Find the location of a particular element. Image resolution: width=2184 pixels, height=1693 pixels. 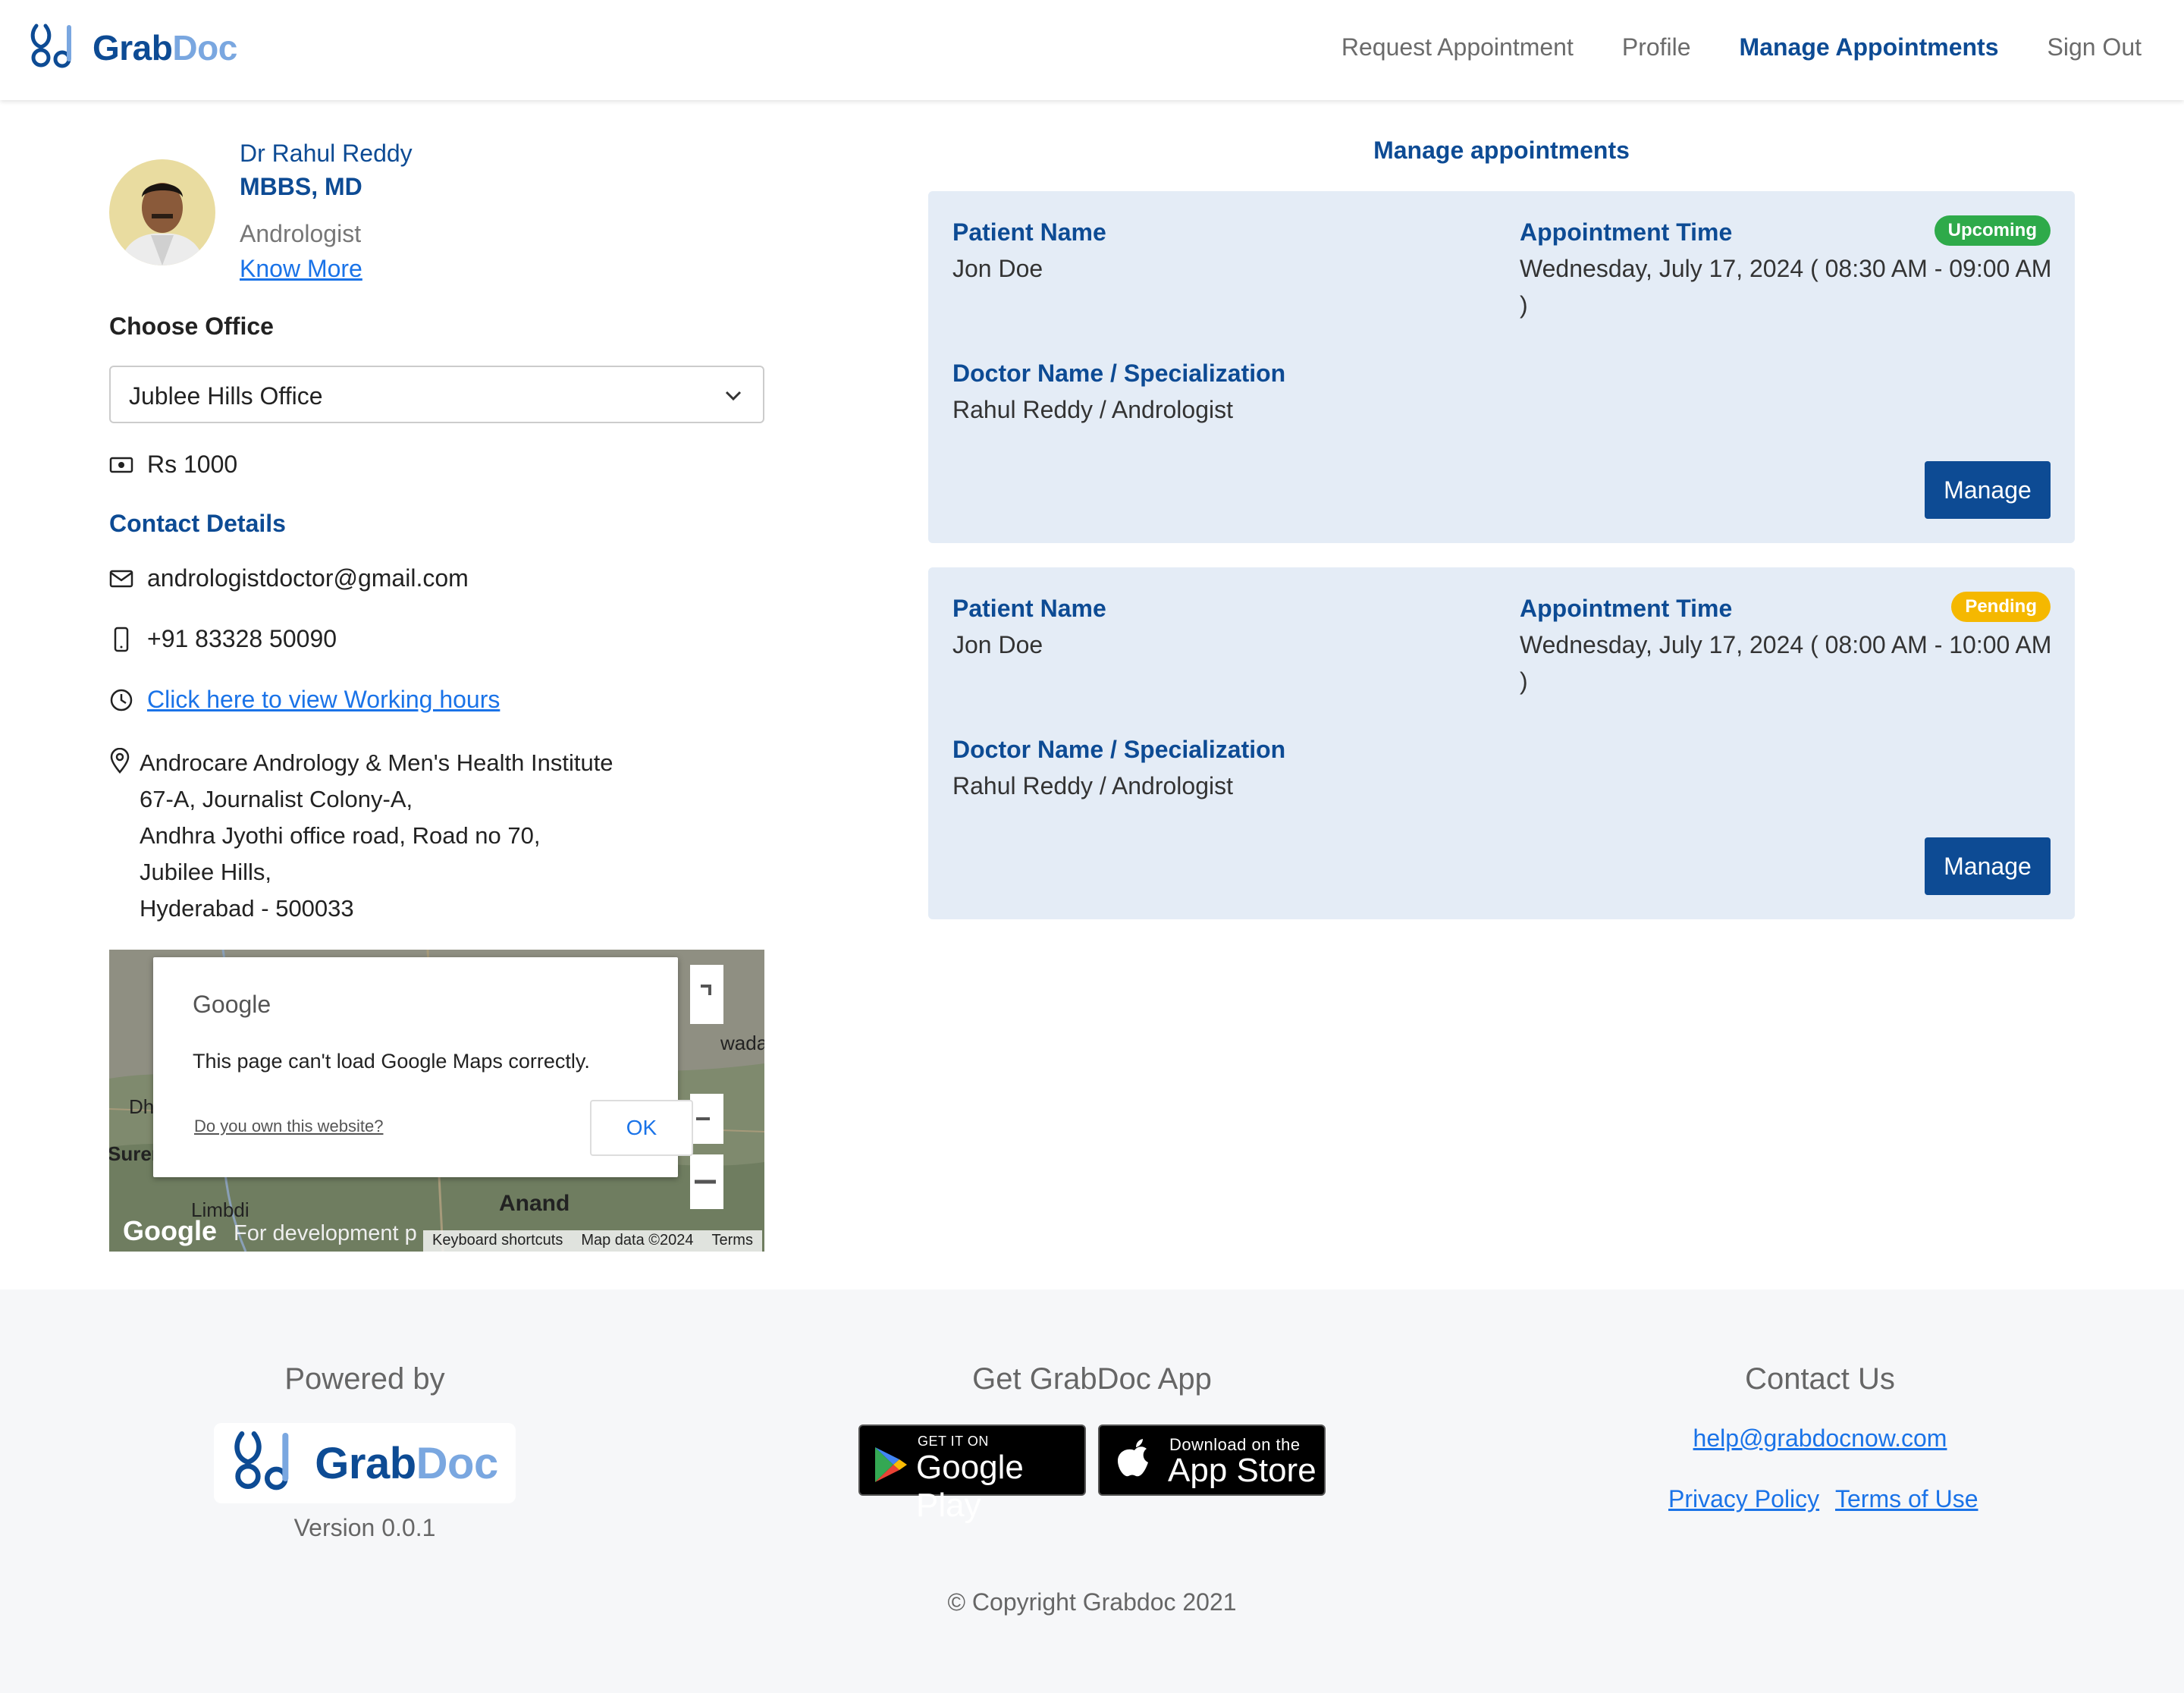

manage-appointments-title: Manage appointments is located at coordinates (1501, 150).